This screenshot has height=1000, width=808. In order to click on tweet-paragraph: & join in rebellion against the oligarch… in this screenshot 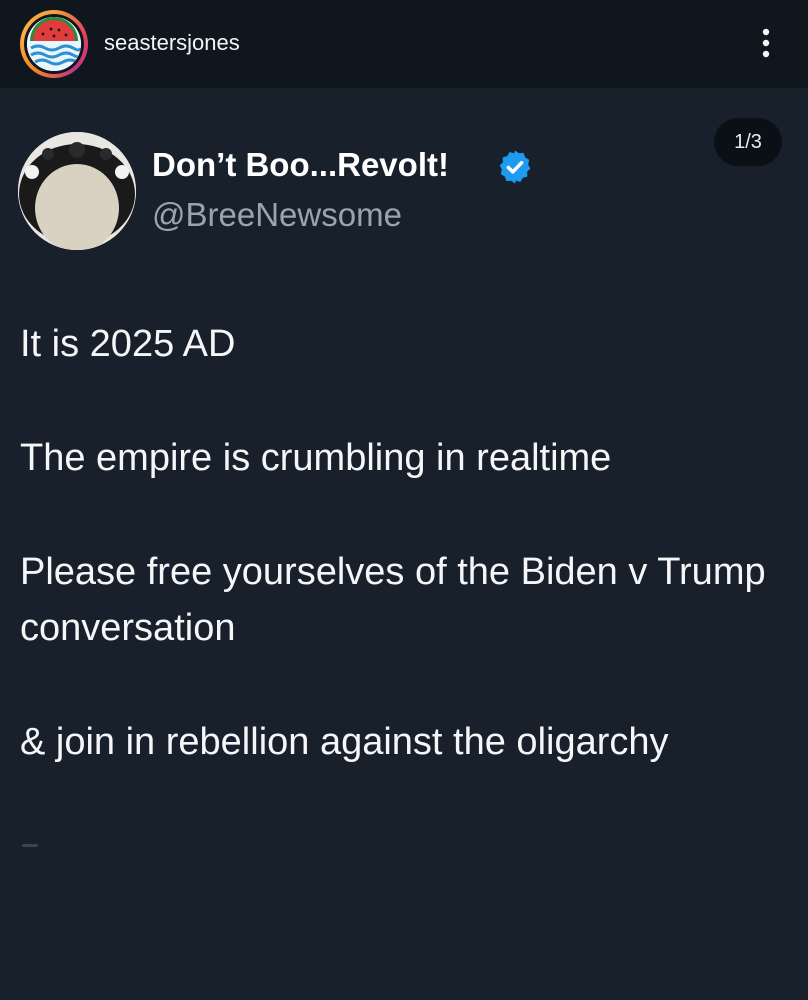, I will do `click(344, 742)`.